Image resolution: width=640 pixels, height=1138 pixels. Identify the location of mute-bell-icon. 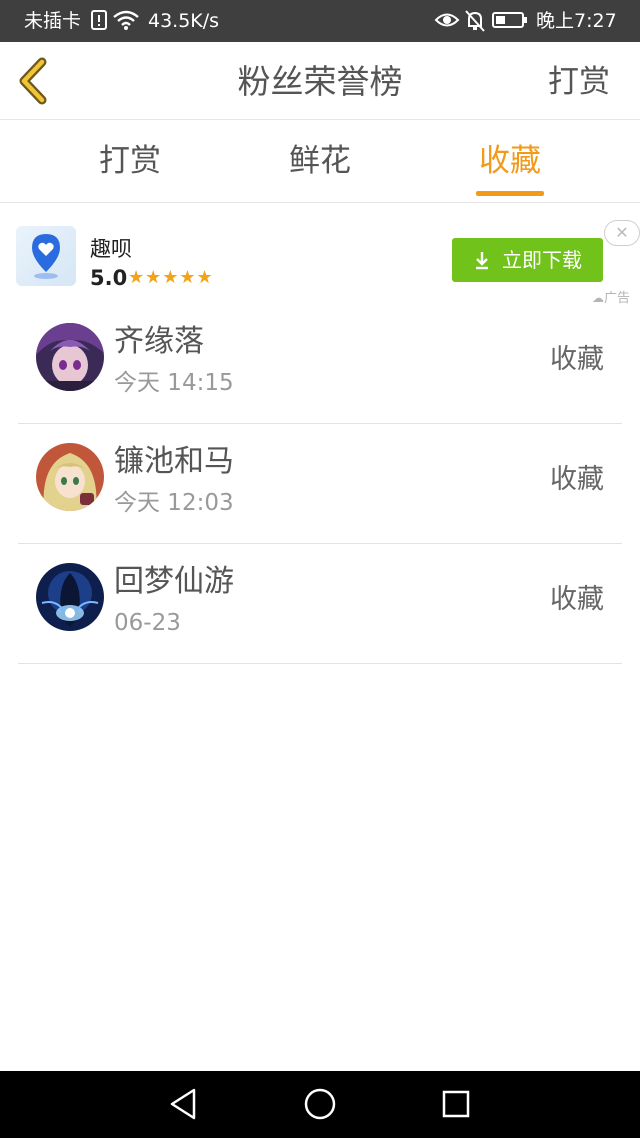
(475, 21).